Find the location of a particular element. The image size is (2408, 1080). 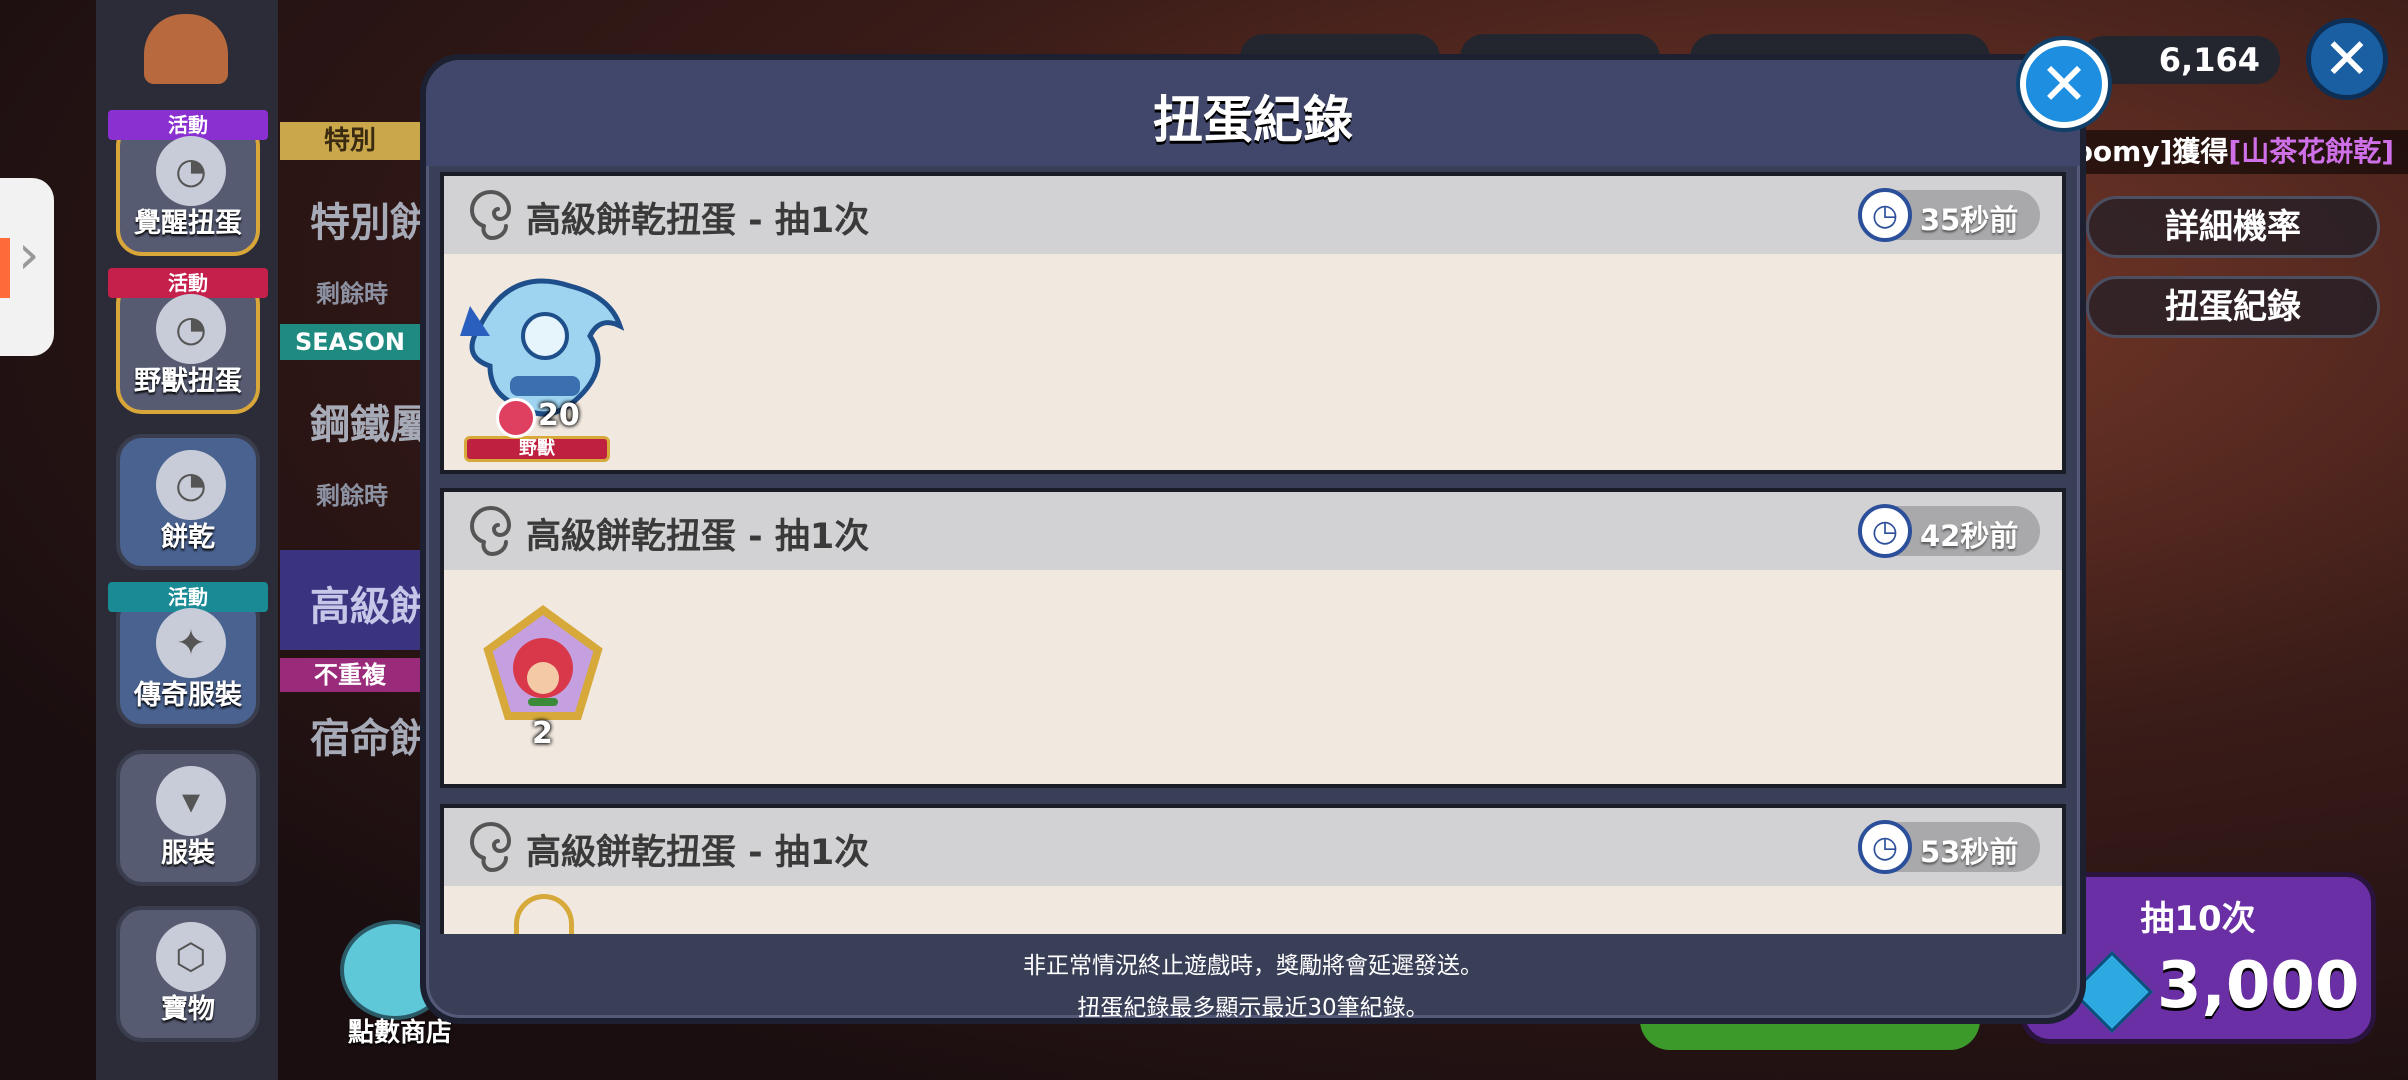

camellia-cookie-soulstone-icon is located at coordinates (543, 662).